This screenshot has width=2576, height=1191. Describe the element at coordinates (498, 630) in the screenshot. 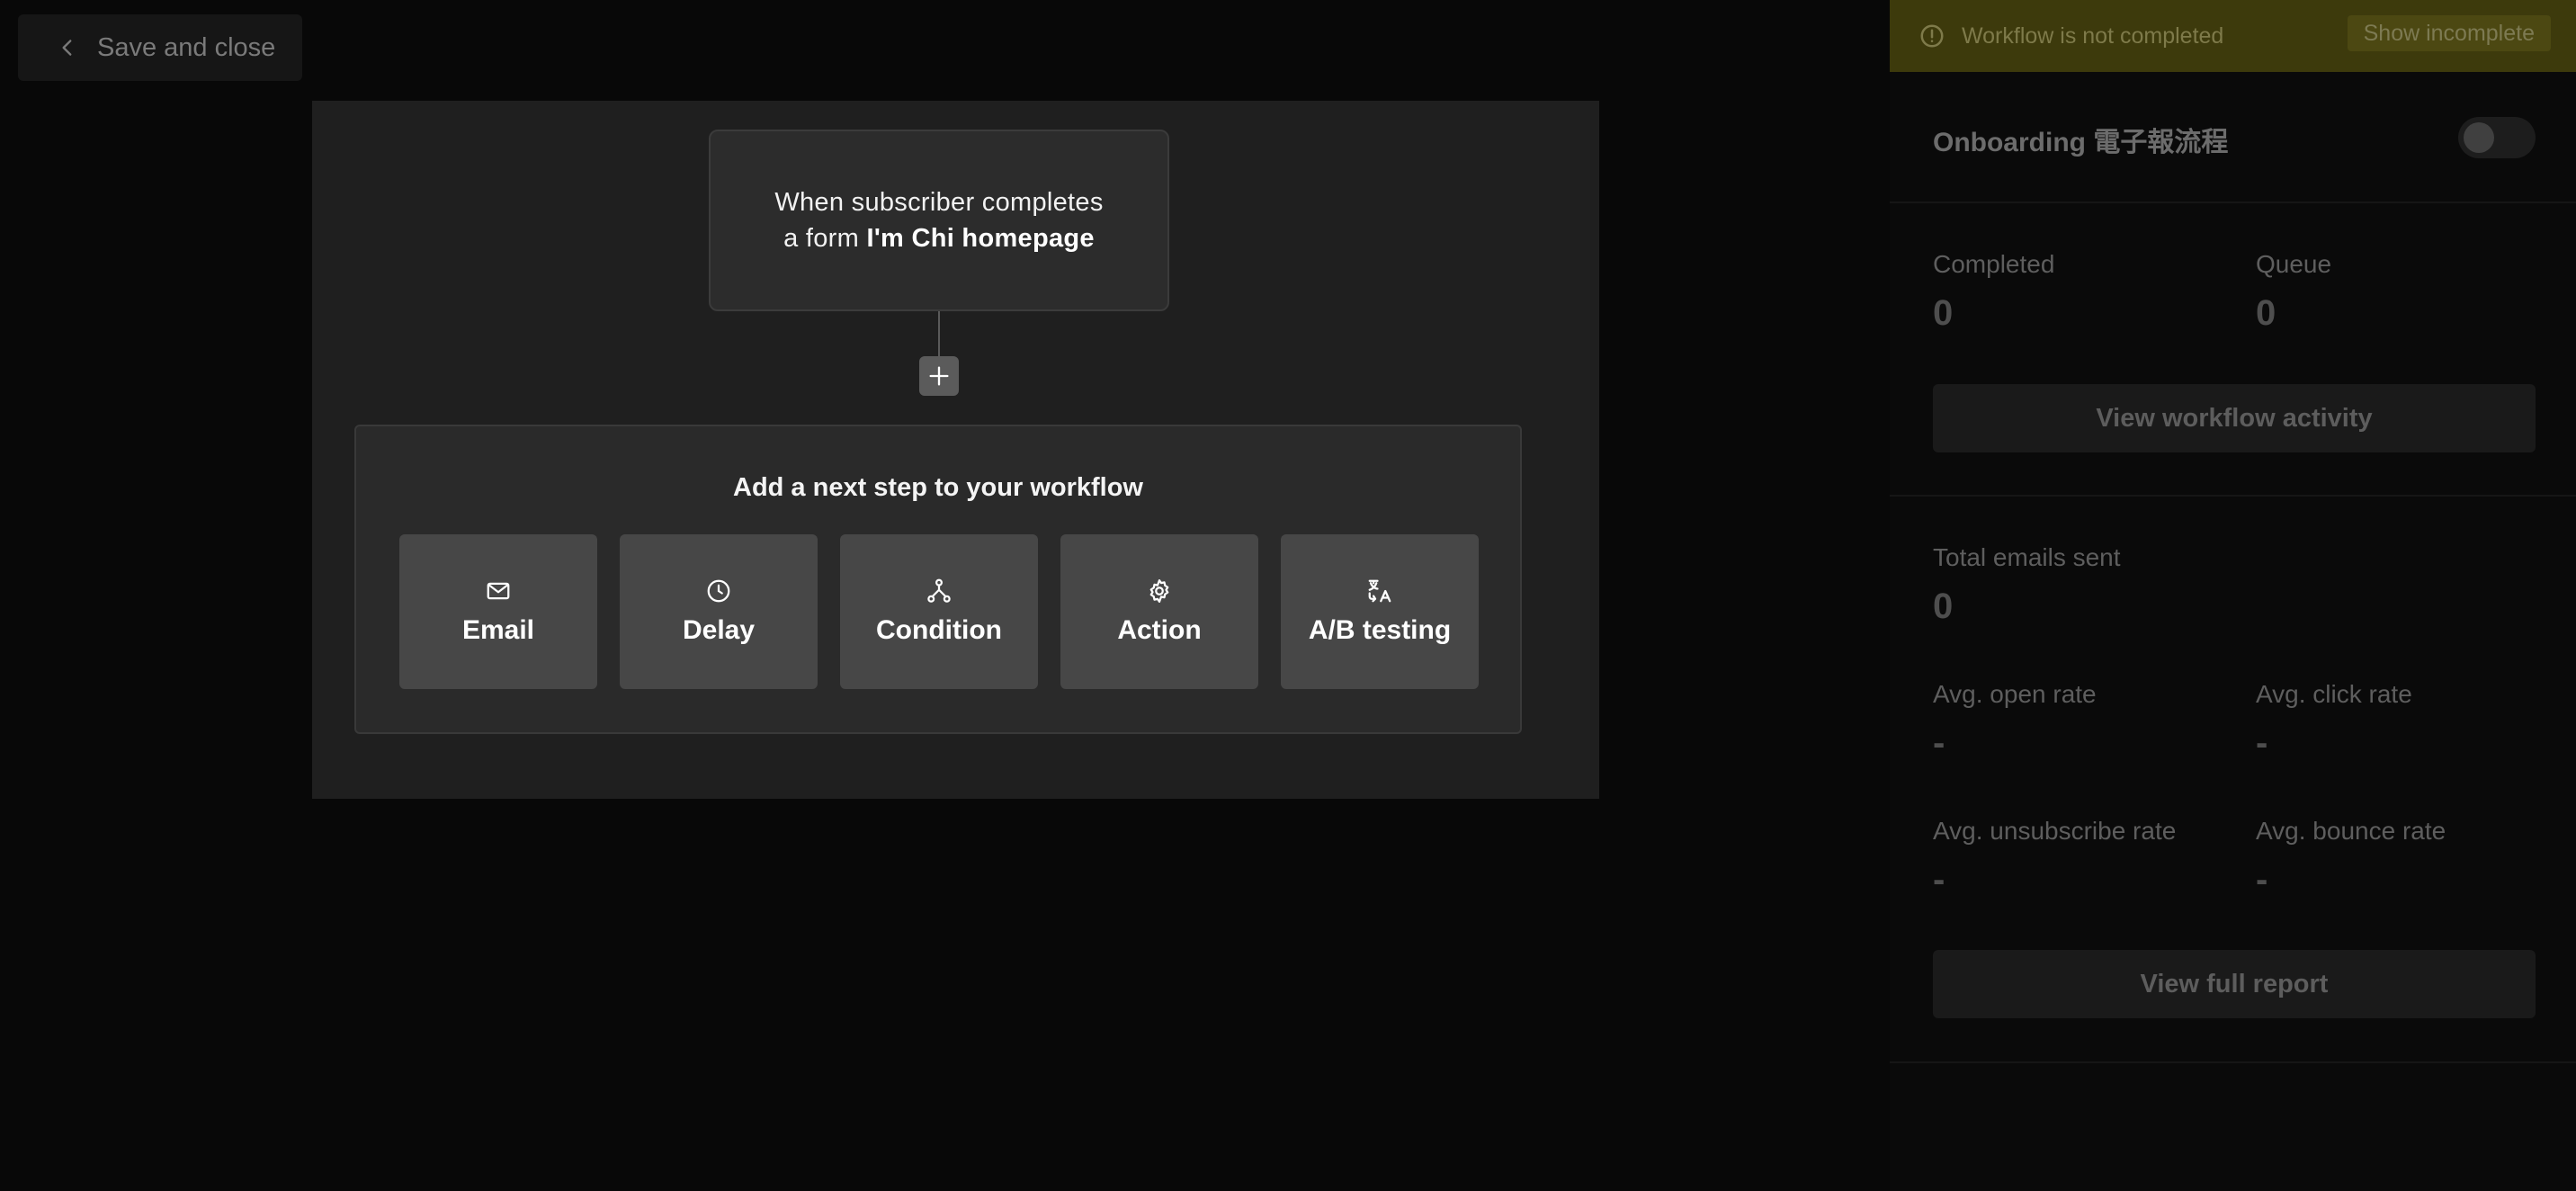

I see `email-step-label: Email` at that location.